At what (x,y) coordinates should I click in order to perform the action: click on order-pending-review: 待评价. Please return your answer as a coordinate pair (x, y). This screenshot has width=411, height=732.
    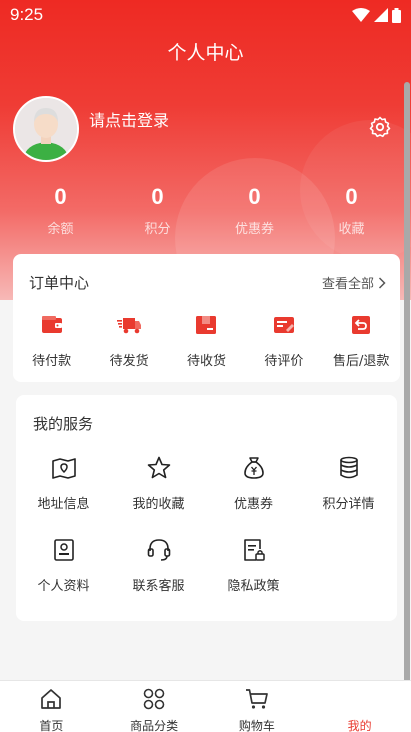
    Looking at the image, I should click on (283, 340).